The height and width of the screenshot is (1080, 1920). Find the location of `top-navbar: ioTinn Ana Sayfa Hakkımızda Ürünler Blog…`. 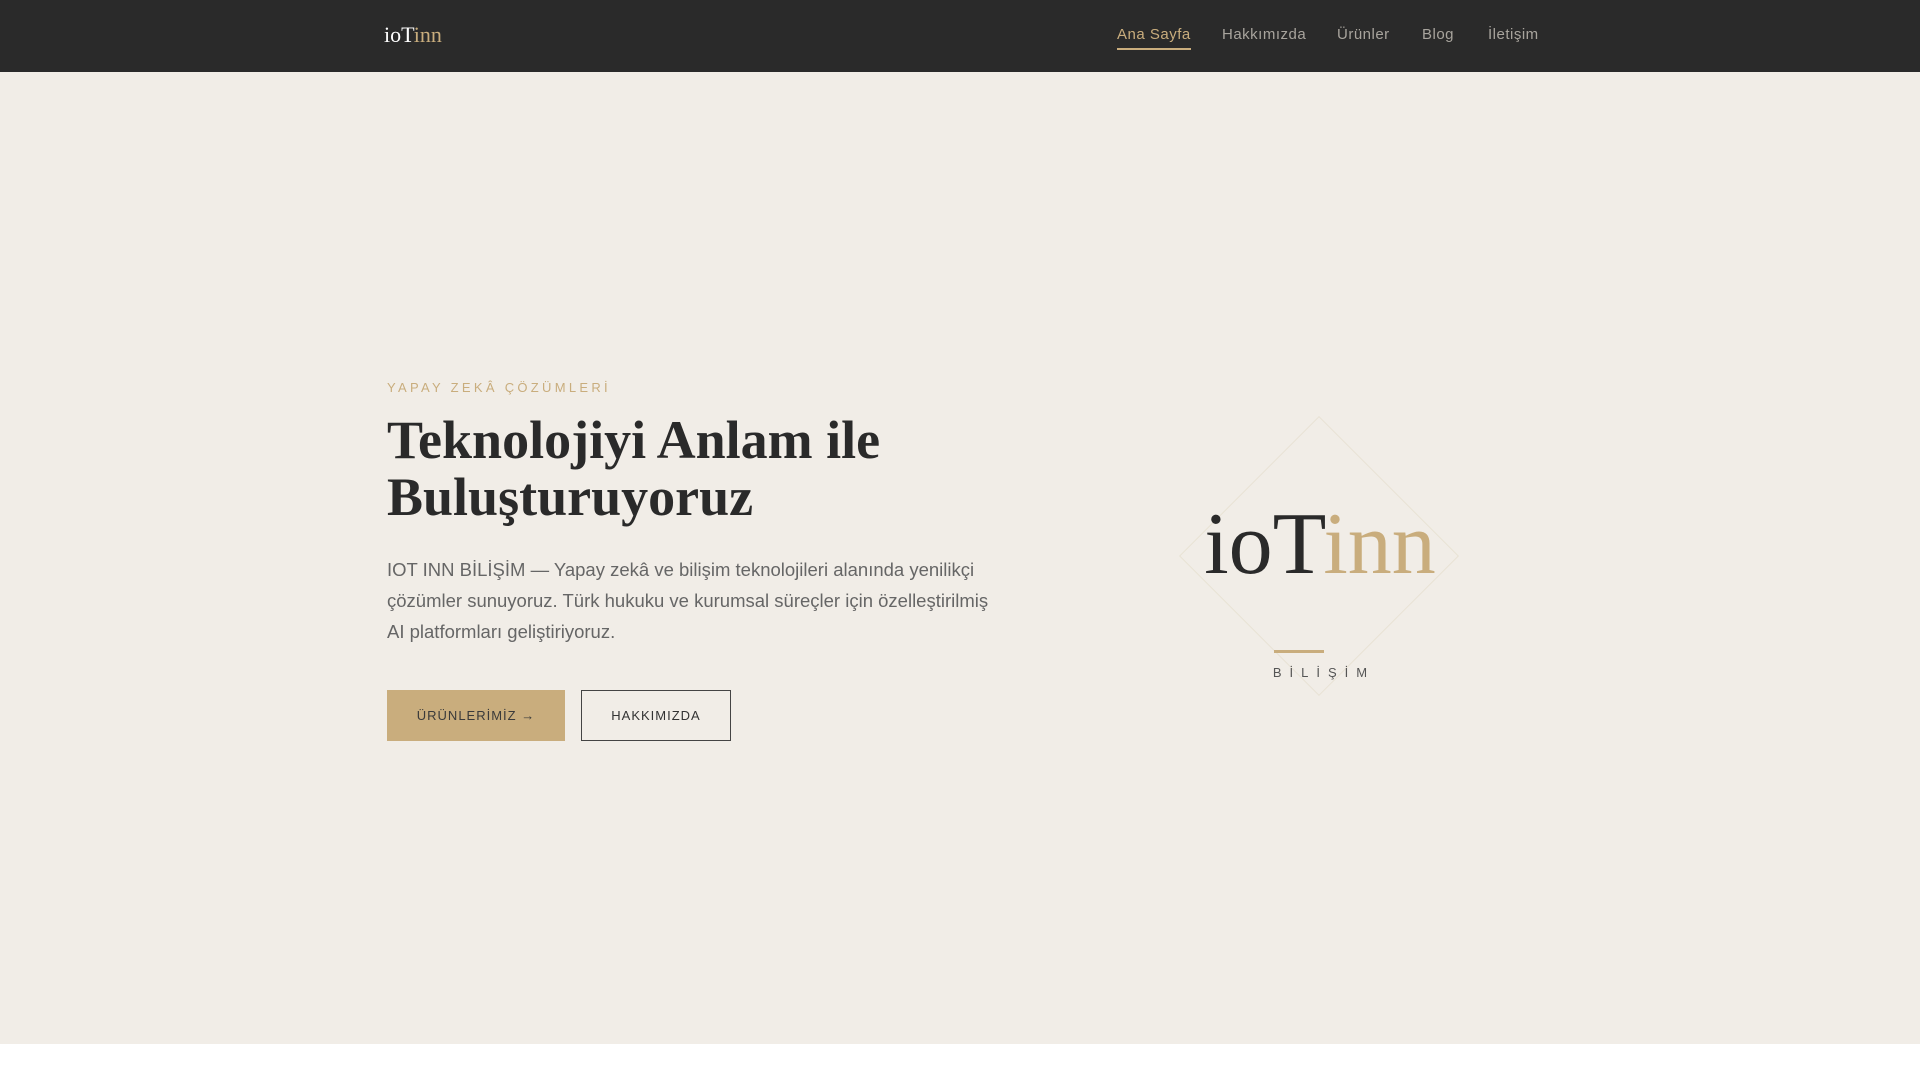

top-navbar: ioTinn Ana Sayfa Hakkımızda Ürünler Blog… is located at coordinates (960, 36).